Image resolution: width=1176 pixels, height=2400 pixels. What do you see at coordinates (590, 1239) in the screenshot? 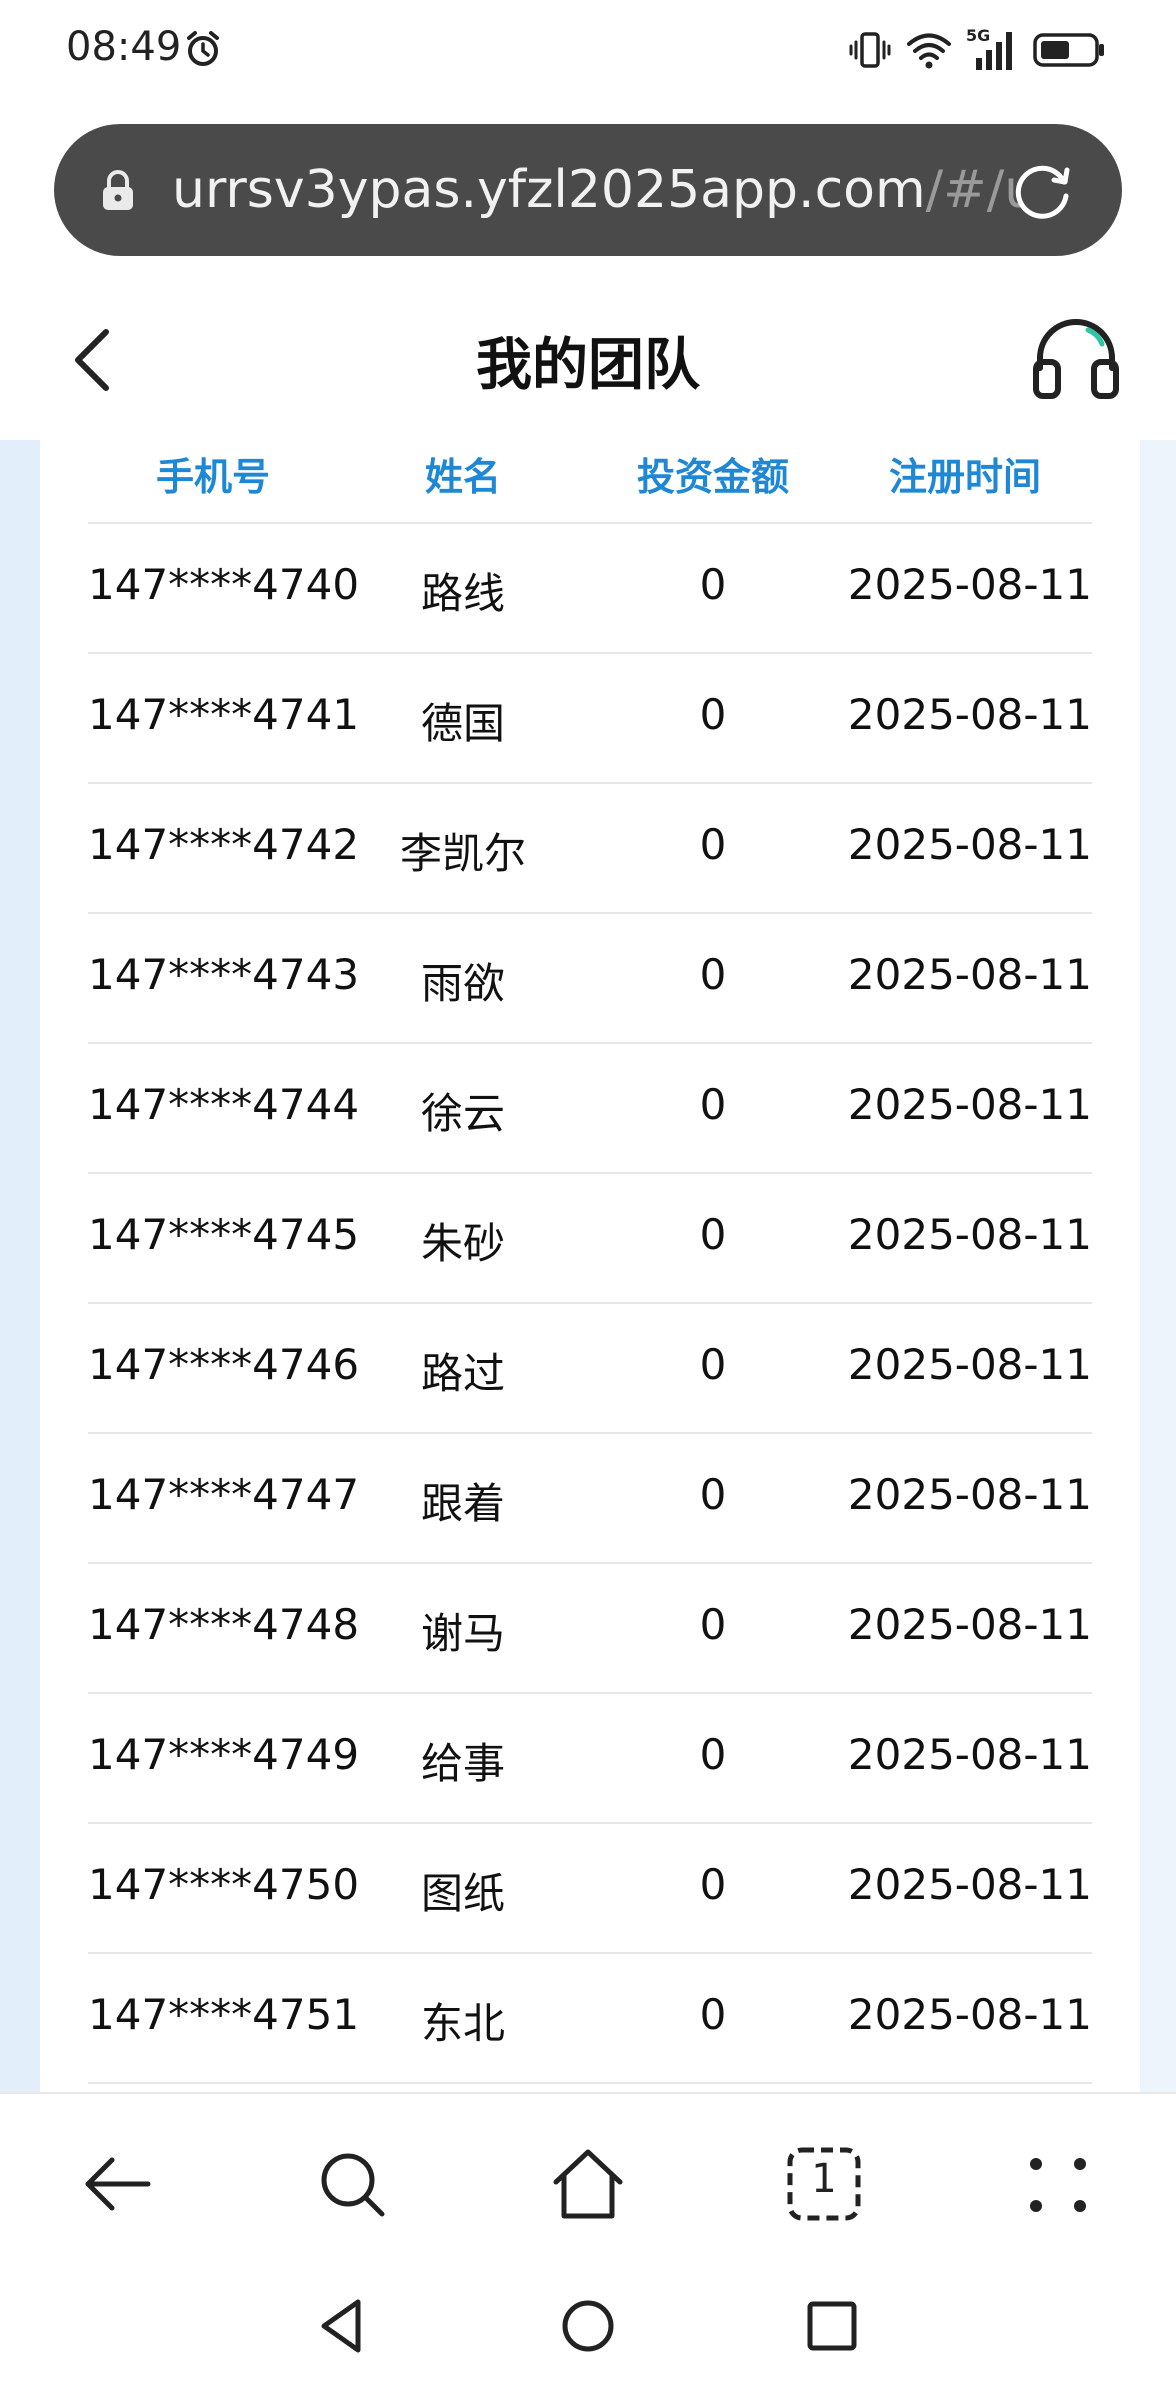
I see `table-row: 147****4745 朱砂 0 2025-08-11` at bounding box center [590, 1239].